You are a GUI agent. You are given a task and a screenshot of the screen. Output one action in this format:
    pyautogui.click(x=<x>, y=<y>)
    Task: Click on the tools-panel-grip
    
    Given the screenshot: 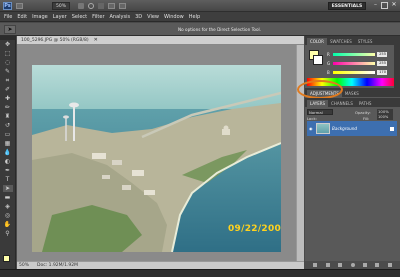 What is the action you would take?
    pyautogui.click(x=7, y=38)
    